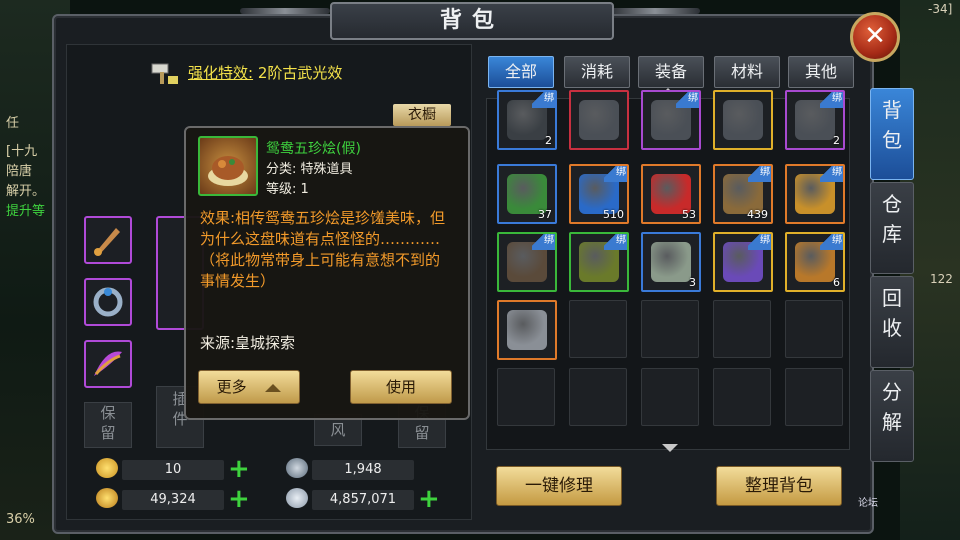 The height and width of the screenshot is (540, 960). Describe the element at coordinates (107, 468) in the screenshot. I see `gold-ingot-icon` at that location.